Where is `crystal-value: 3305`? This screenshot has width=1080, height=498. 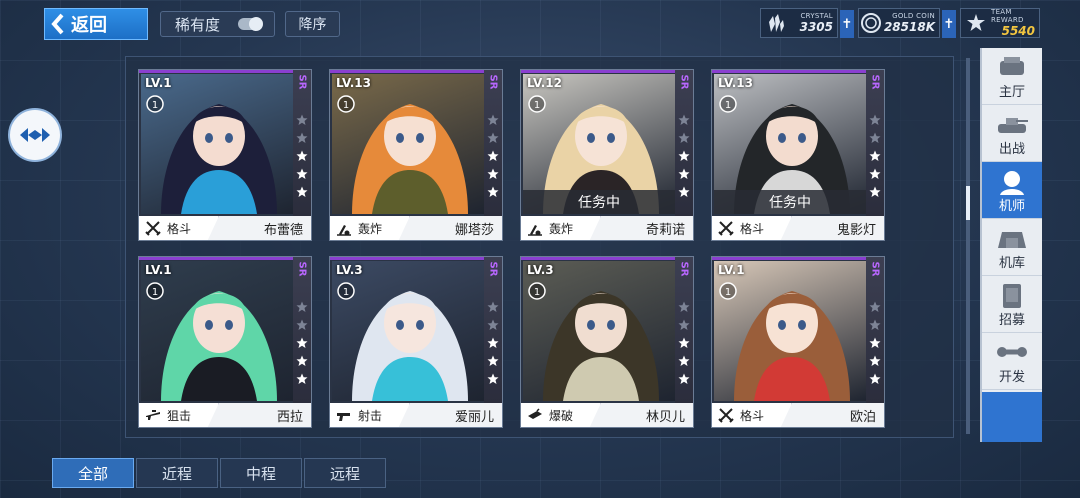 crystal-value: 3305 is located at coordinates (816, 27).